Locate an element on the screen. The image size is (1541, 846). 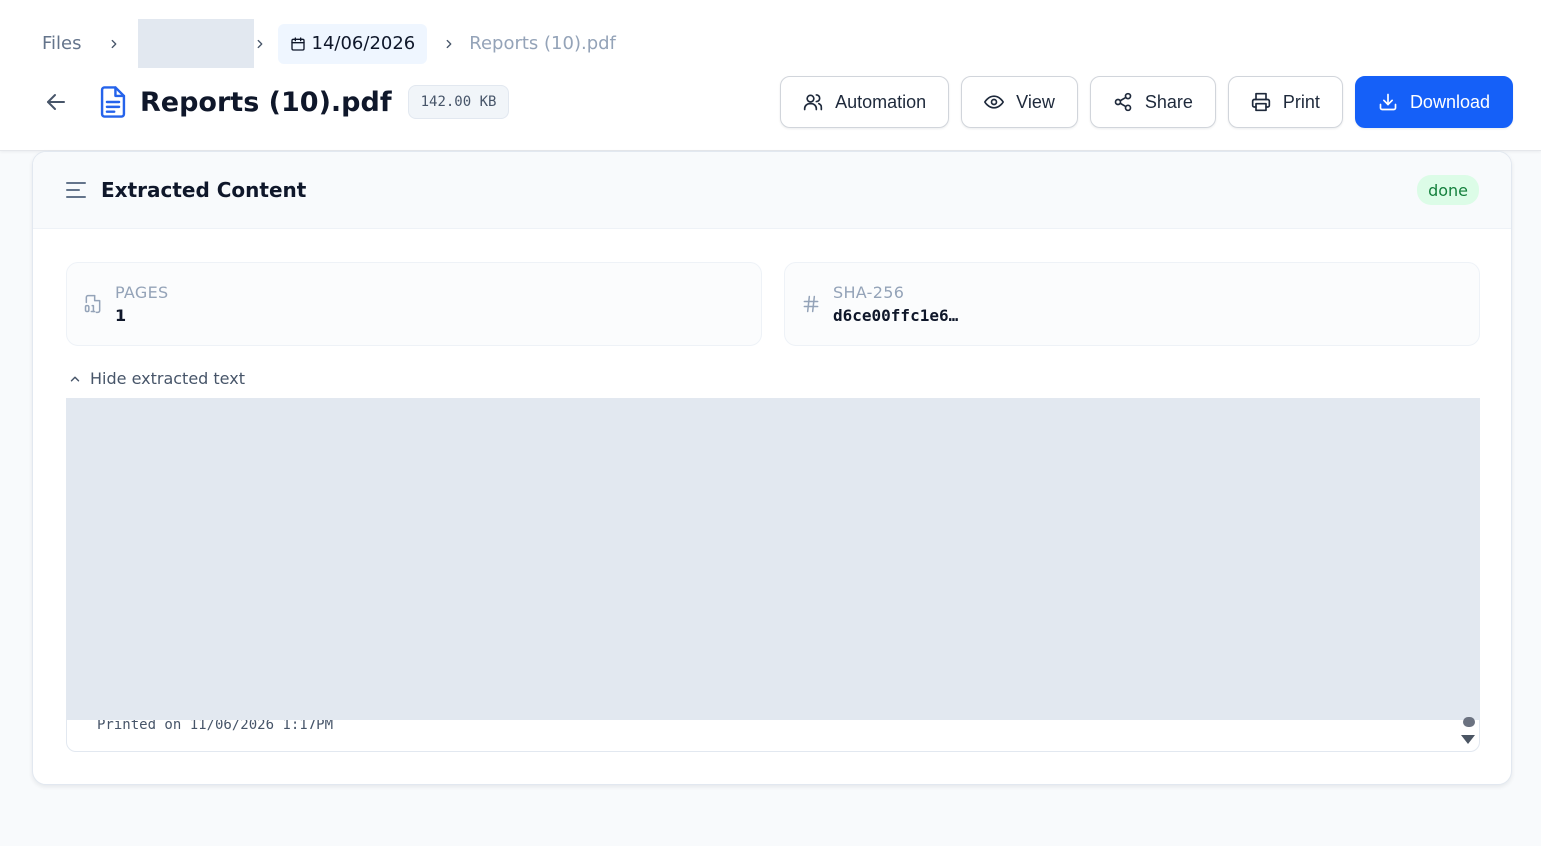
sha-label: SHA-256 is located at coordinates (869, 292).